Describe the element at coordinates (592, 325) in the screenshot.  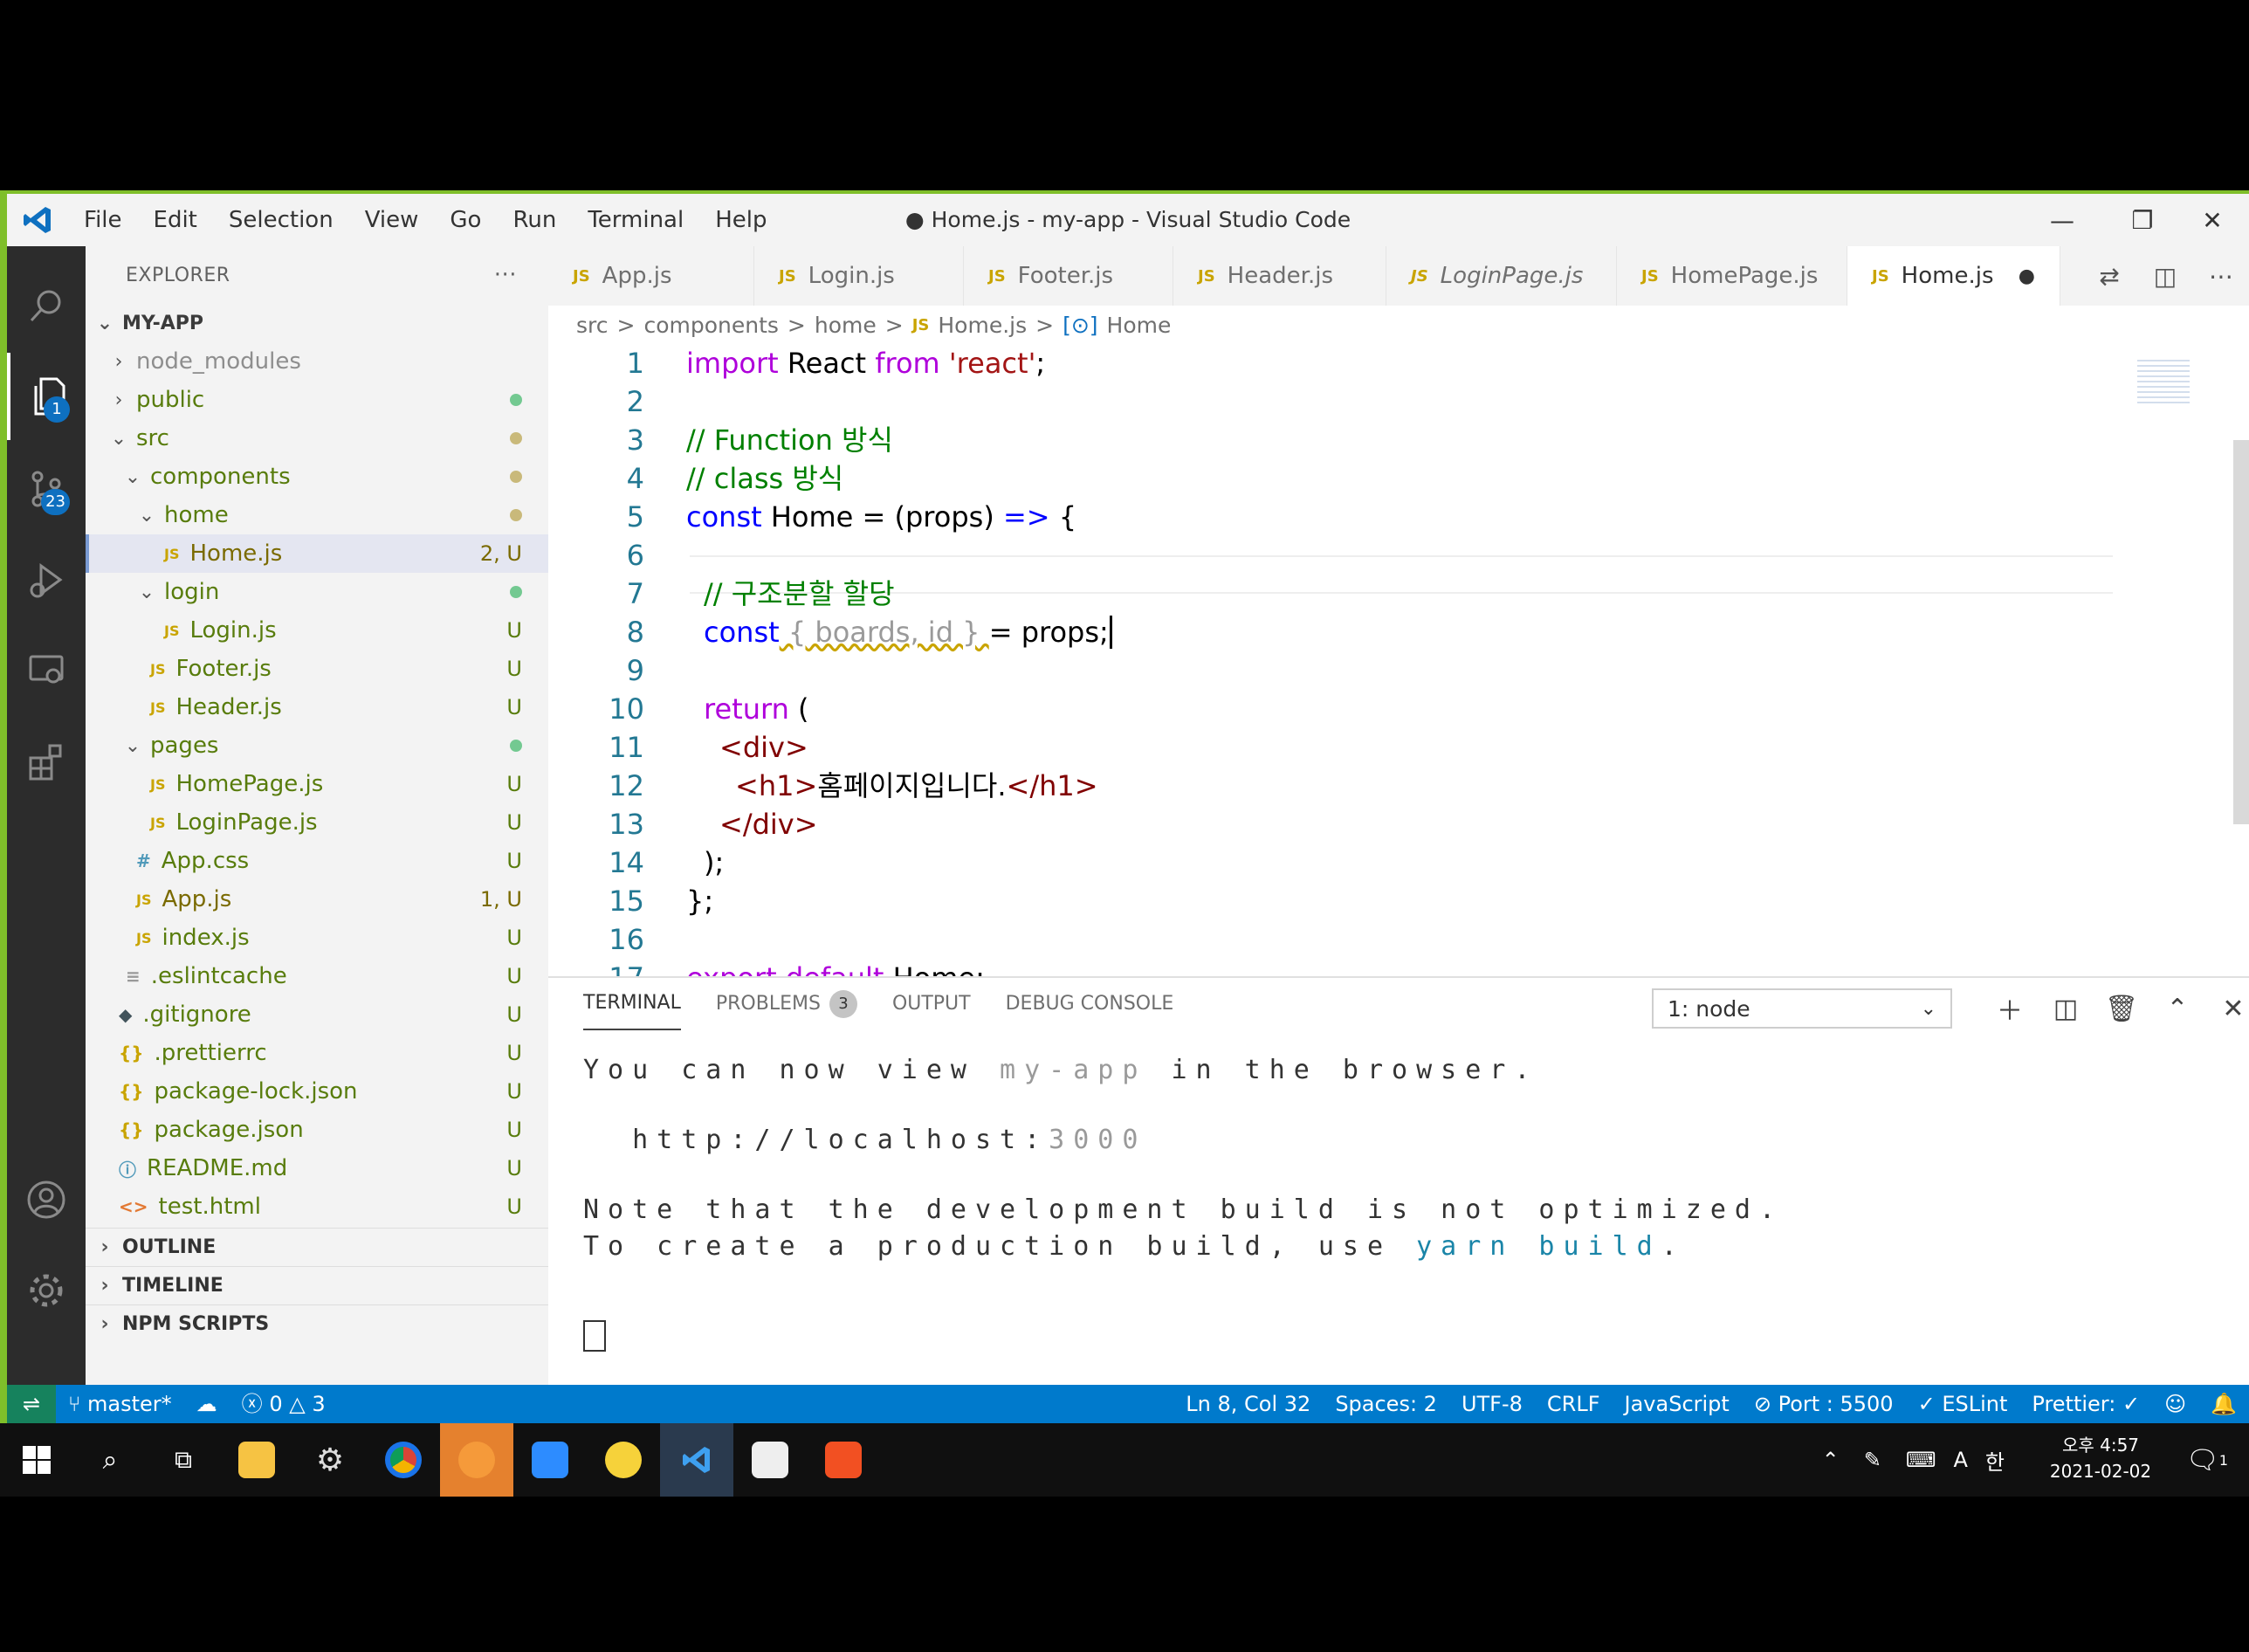
I see `breadcrumb-src: src` at that location.